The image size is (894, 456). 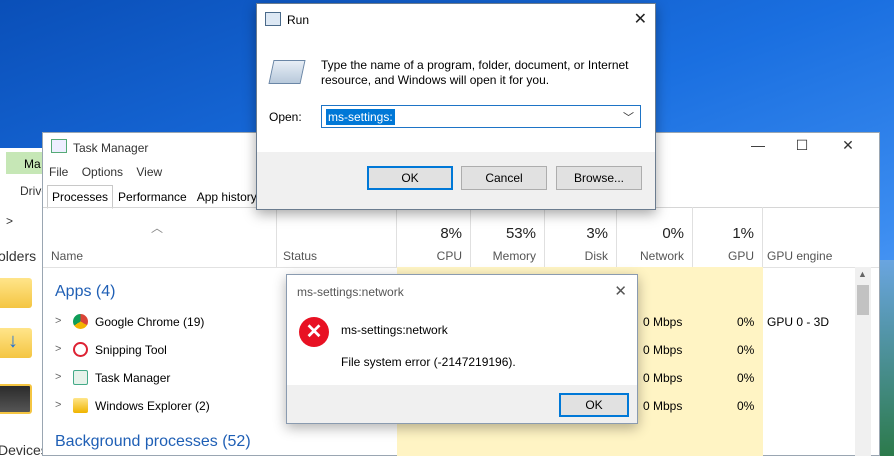 I want to click on run-large-icon, so click(x=287, y=72).